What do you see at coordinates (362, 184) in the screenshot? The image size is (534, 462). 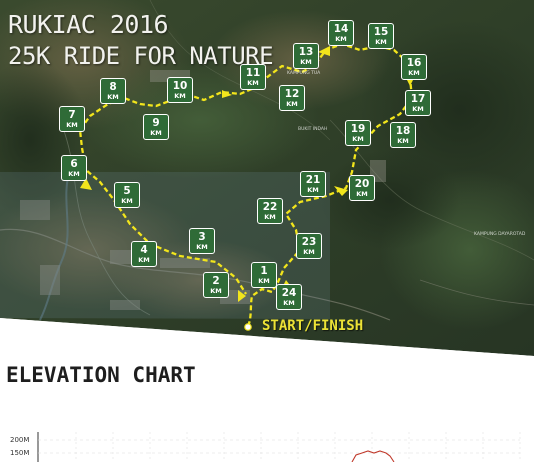 I see `km-marker-number: 20` at bounding box center [362, 184].